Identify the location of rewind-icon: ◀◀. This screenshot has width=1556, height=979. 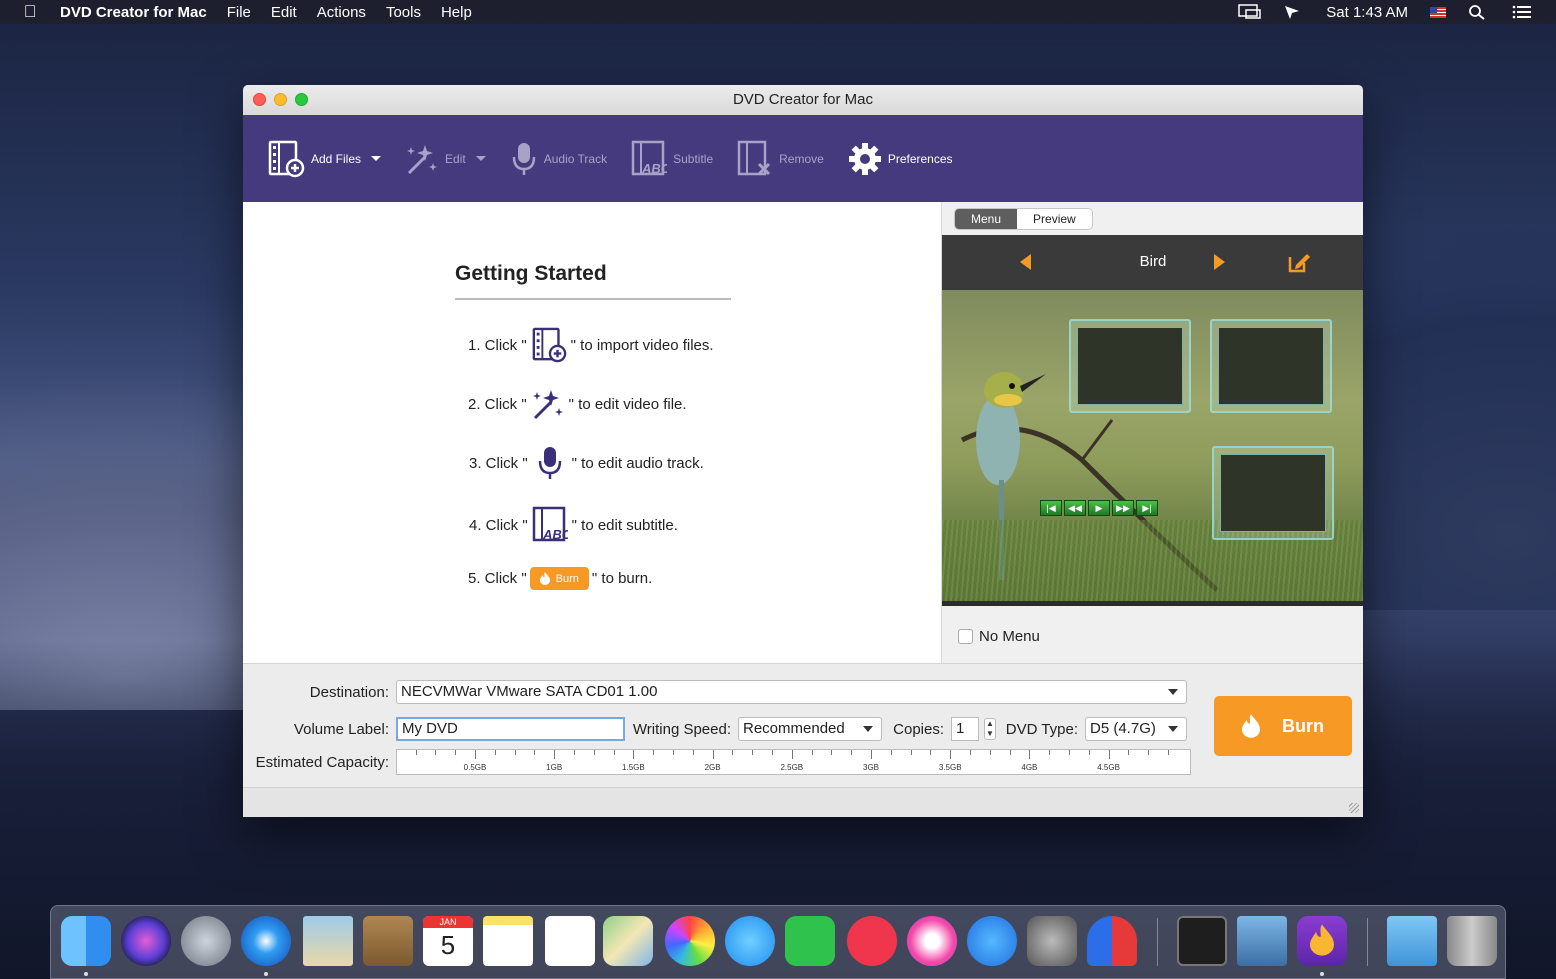
(1075, 508).